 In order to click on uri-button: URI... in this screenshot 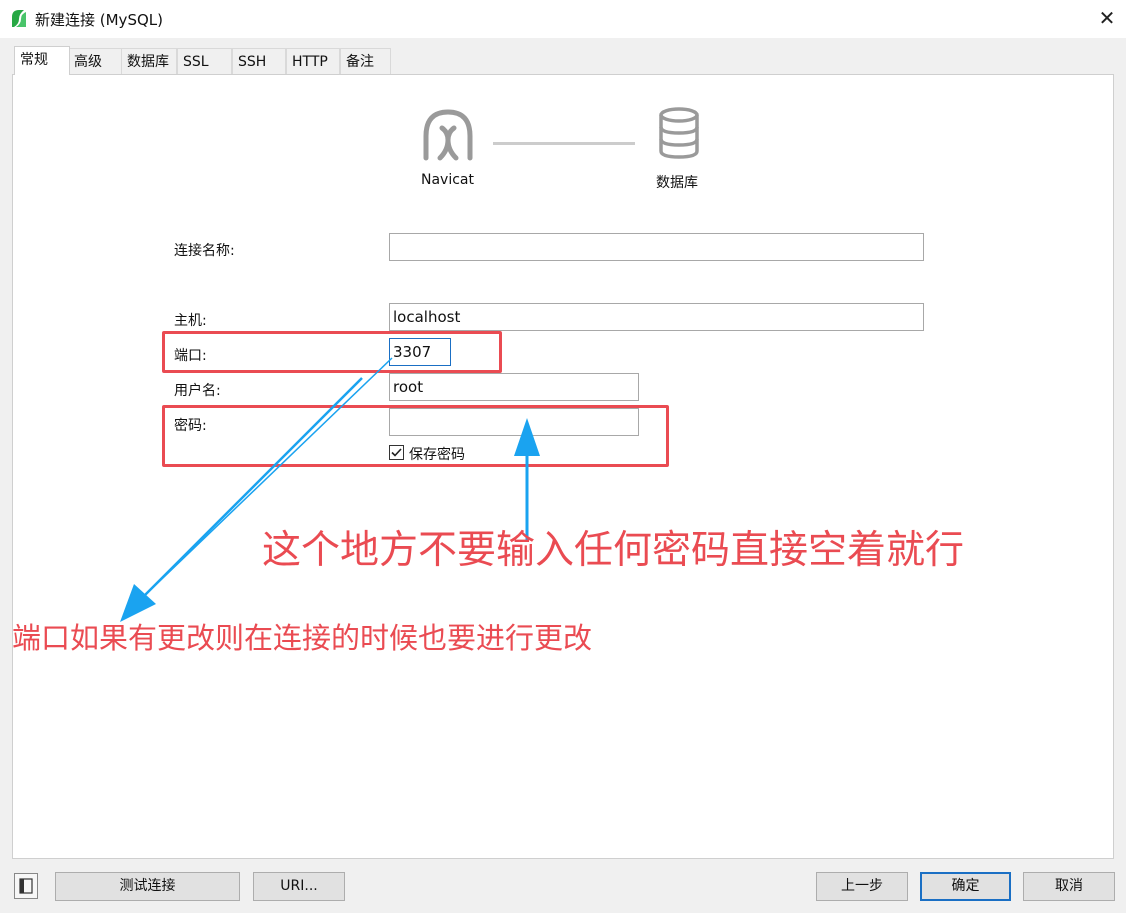, I will do `click(299, 886)`.